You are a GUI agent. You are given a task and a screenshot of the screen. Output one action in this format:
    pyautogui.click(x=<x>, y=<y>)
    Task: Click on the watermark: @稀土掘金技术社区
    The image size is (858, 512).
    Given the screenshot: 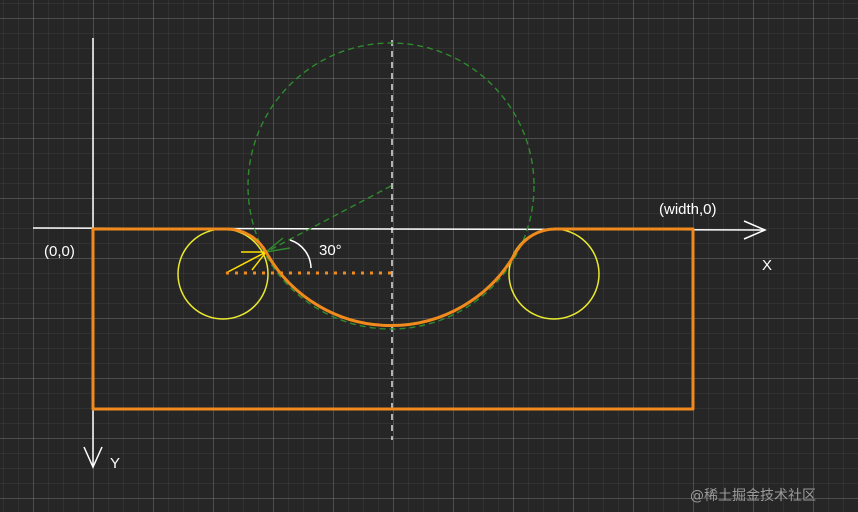 What is the action you would take?
    pyautogui.click(x=753, y=496)
    